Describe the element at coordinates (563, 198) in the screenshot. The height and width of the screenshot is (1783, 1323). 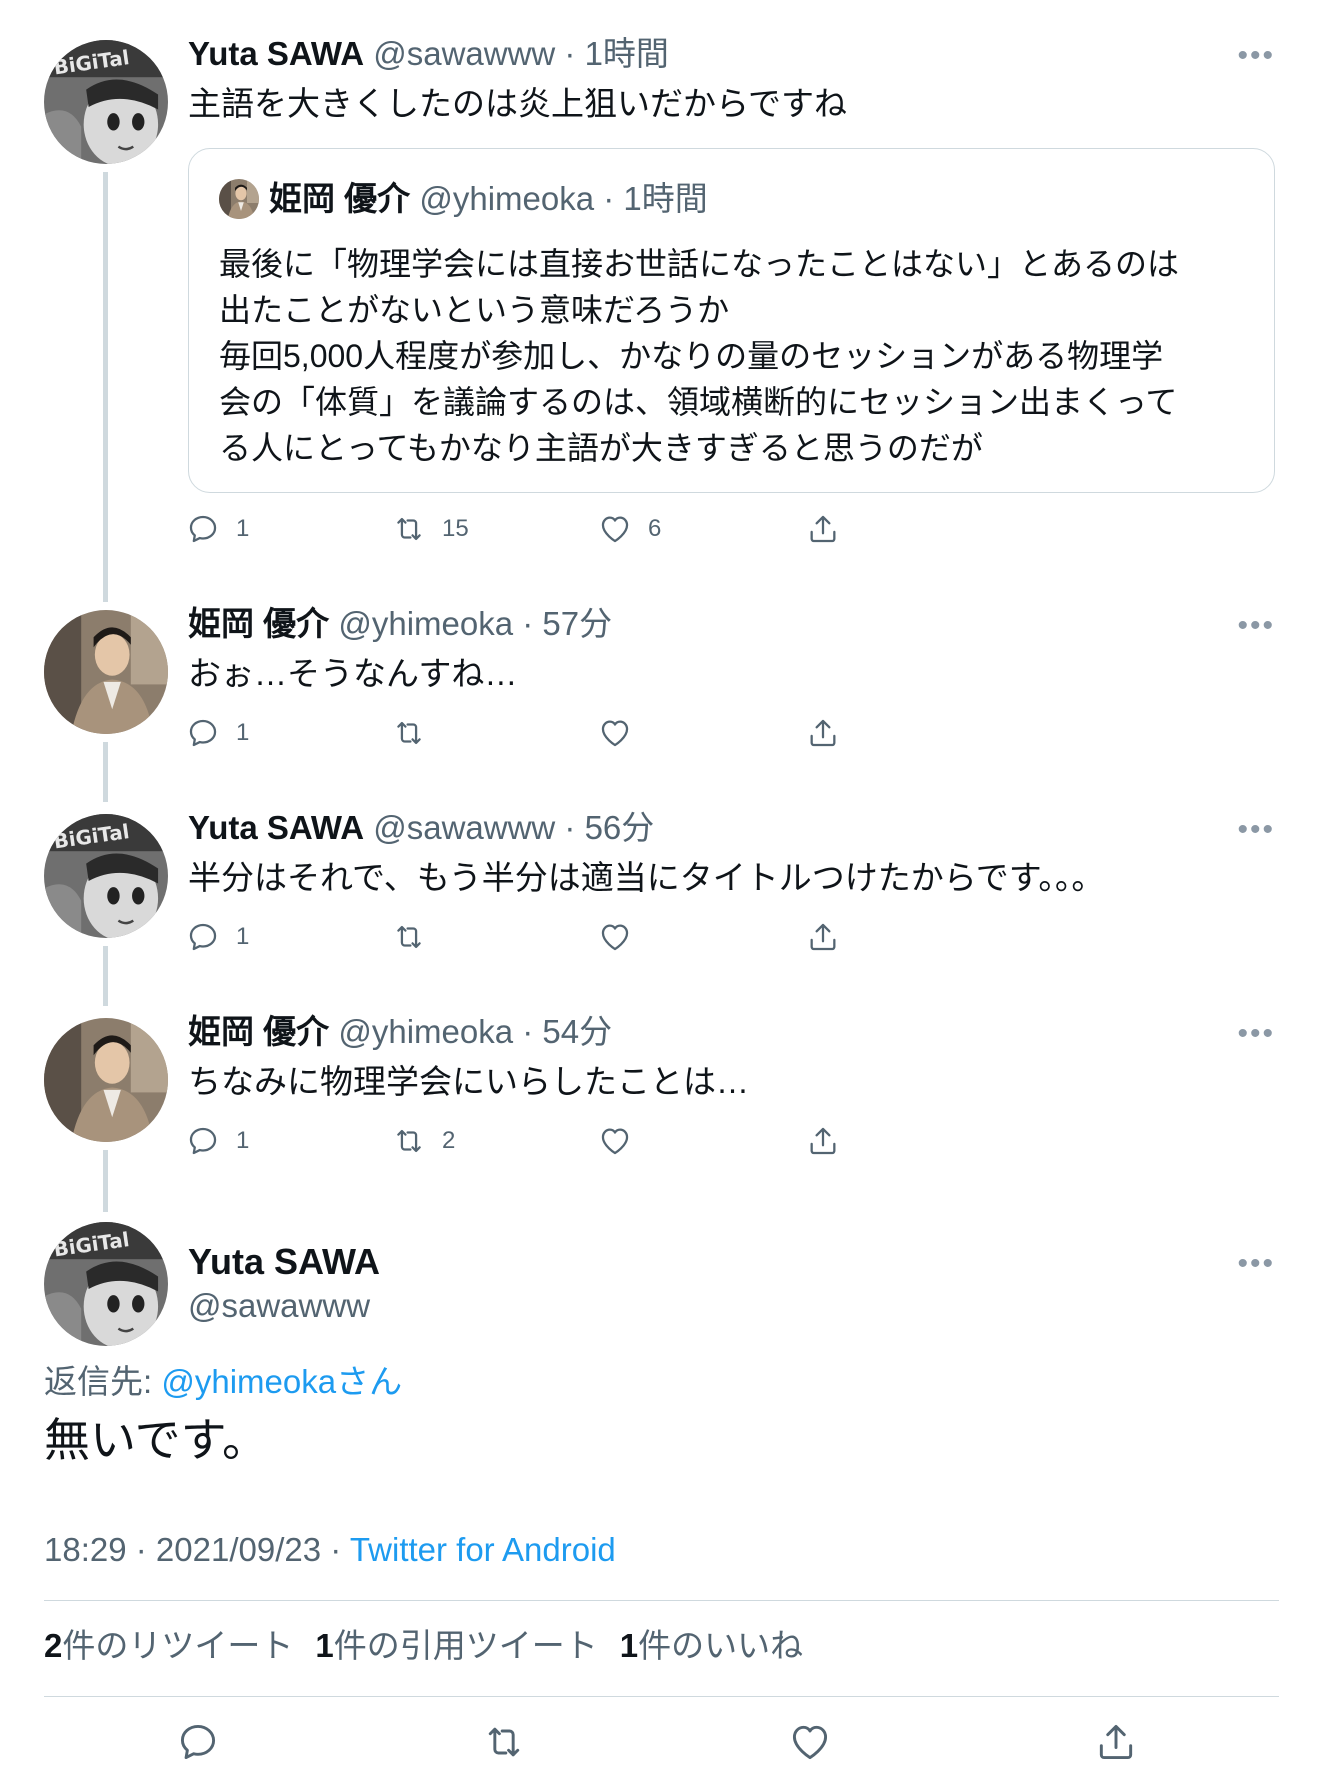
I see `quote-author-meta: @yhimeoka · 1時間` at that location.